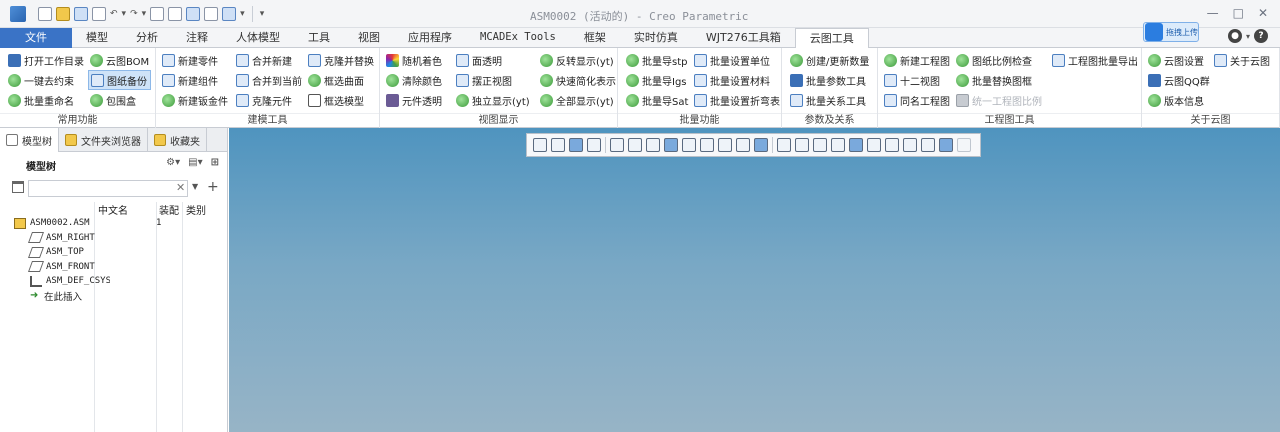 This screenshot has height=432, width=1280. What do you see at coordinates (1213, 13) in the screenshot?
I see `minimize-button: —` at bounding box center [1213, 13].